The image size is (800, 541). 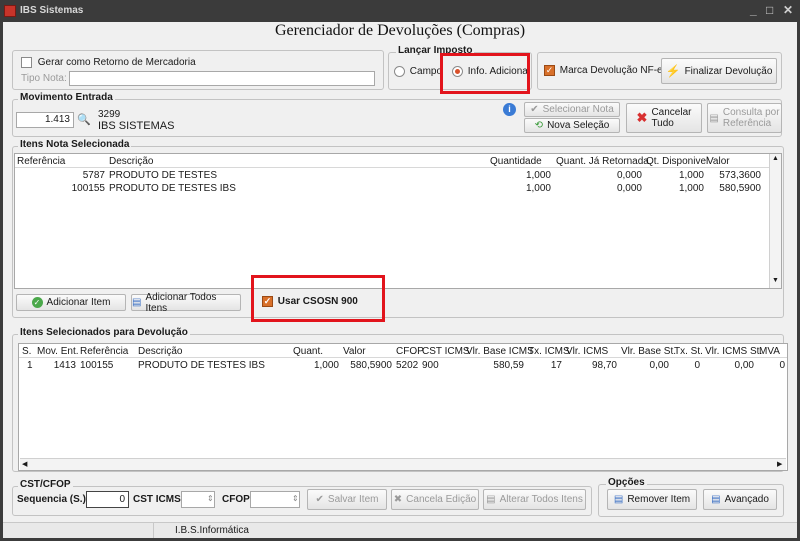 What do you see at coordinates (44, 78) in the screenshot?
I see `tipo-nota-label: Tipo Nota:` at bounding box center [44, 78].